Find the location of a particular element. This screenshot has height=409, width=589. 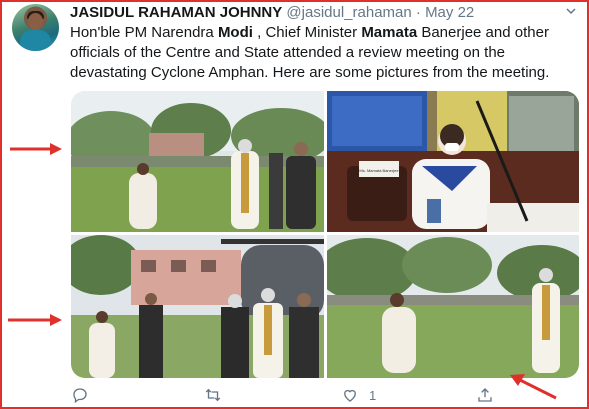

reply-icon is located at coordinates (80, 396).